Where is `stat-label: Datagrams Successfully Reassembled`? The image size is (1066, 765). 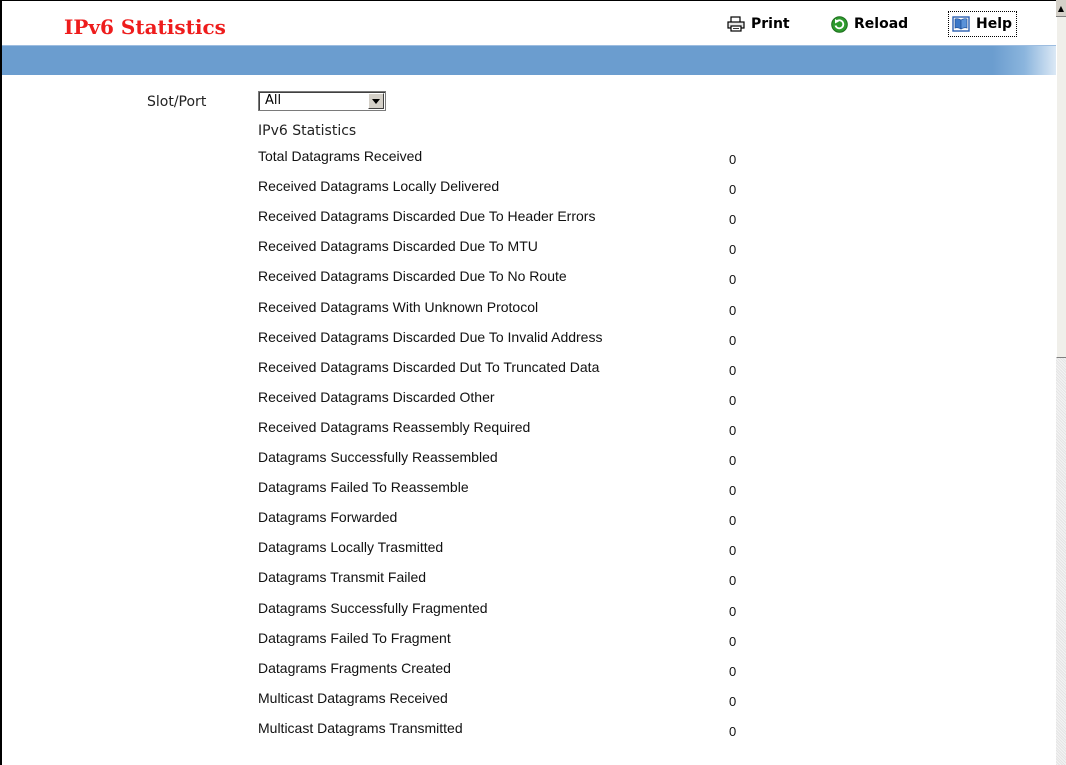
stat-label: Datagrams Successfully Reassembled is located at coordinates (378, 457).